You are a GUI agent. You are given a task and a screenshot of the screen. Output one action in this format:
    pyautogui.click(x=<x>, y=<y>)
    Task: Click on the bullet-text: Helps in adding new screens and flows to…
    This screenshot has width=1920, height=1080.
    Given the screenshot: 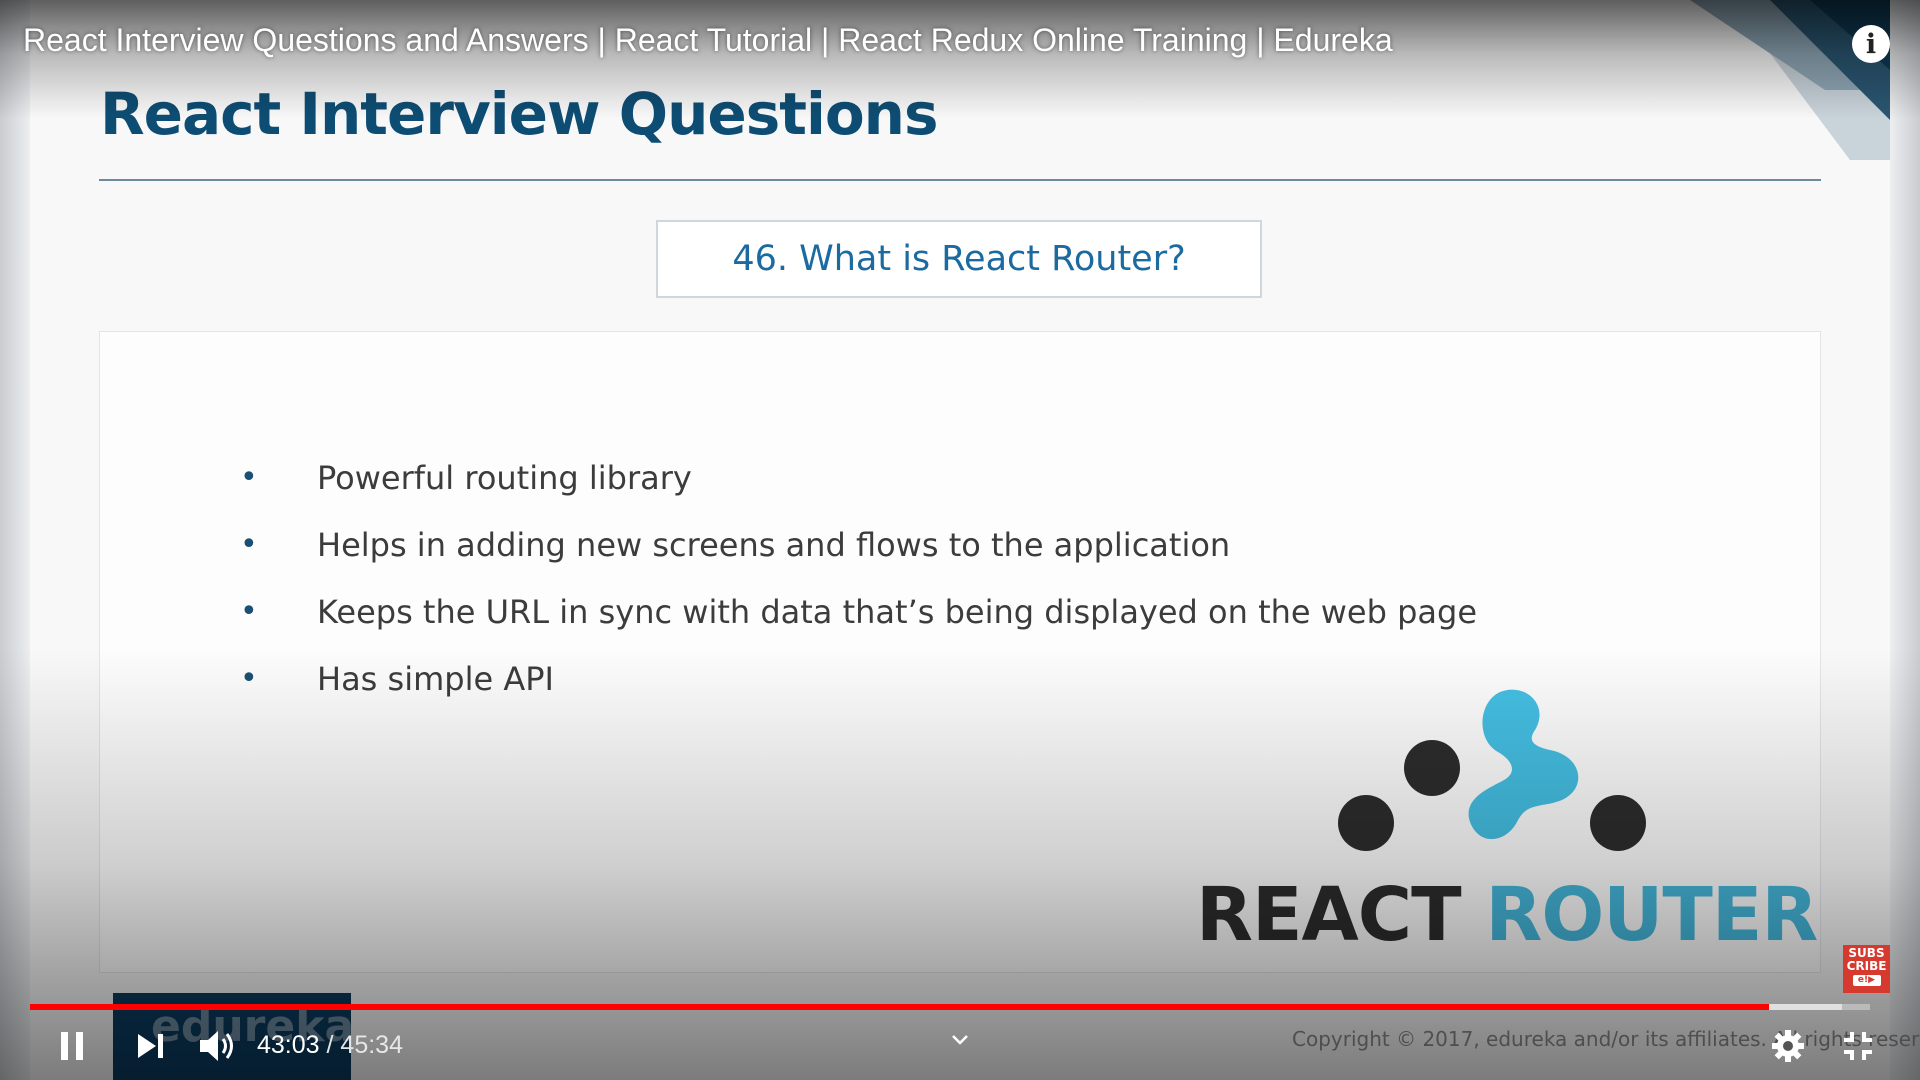 What is the action you would take?
    pyautogui.click(x=774, y=545)
    